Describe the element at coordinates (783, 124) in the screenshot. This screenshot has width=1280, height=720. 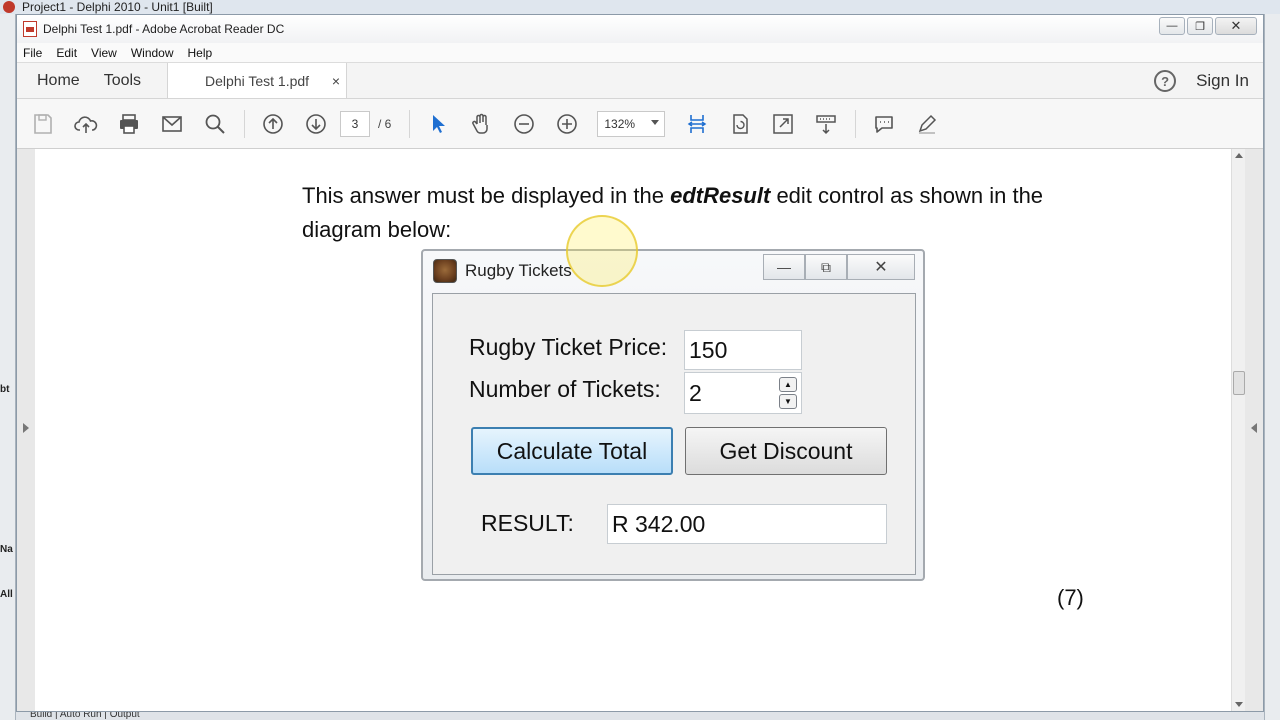
I see `full-screen-button` at that location.